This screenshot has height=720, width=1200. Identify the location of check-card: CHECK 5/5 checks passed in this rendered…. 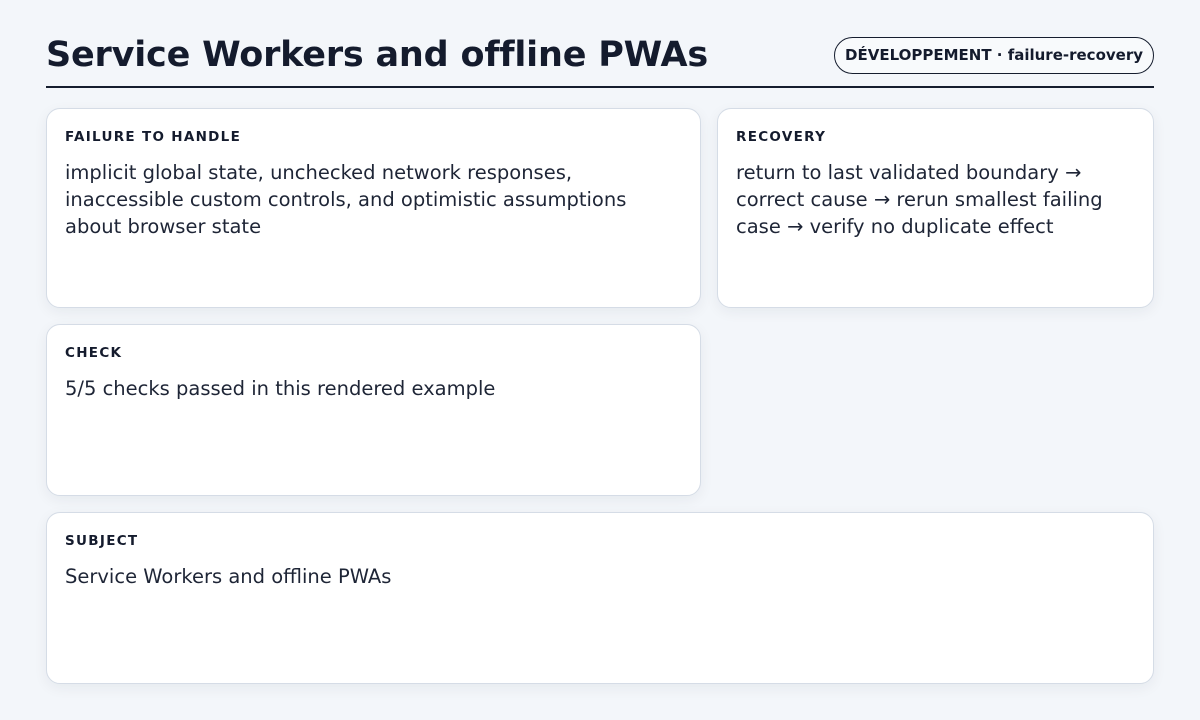
(373, 410).